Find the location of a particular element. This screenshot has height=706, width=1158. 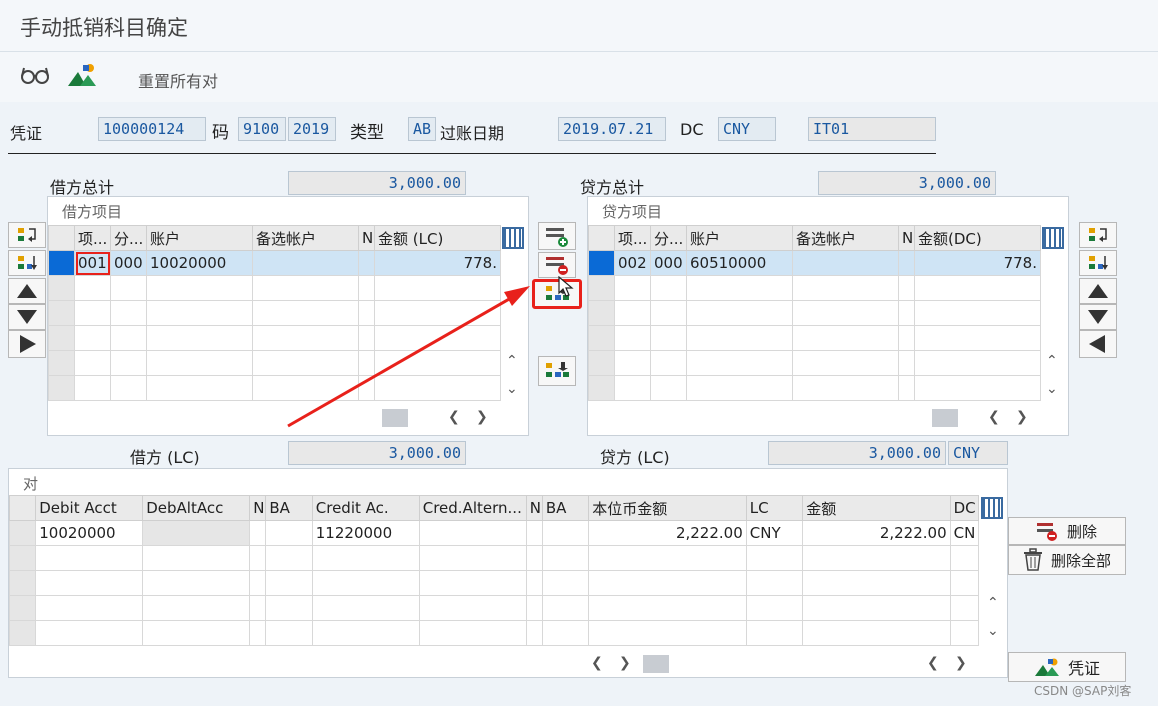

cell-debit-alt-acct is located at coordinates (196, 533).